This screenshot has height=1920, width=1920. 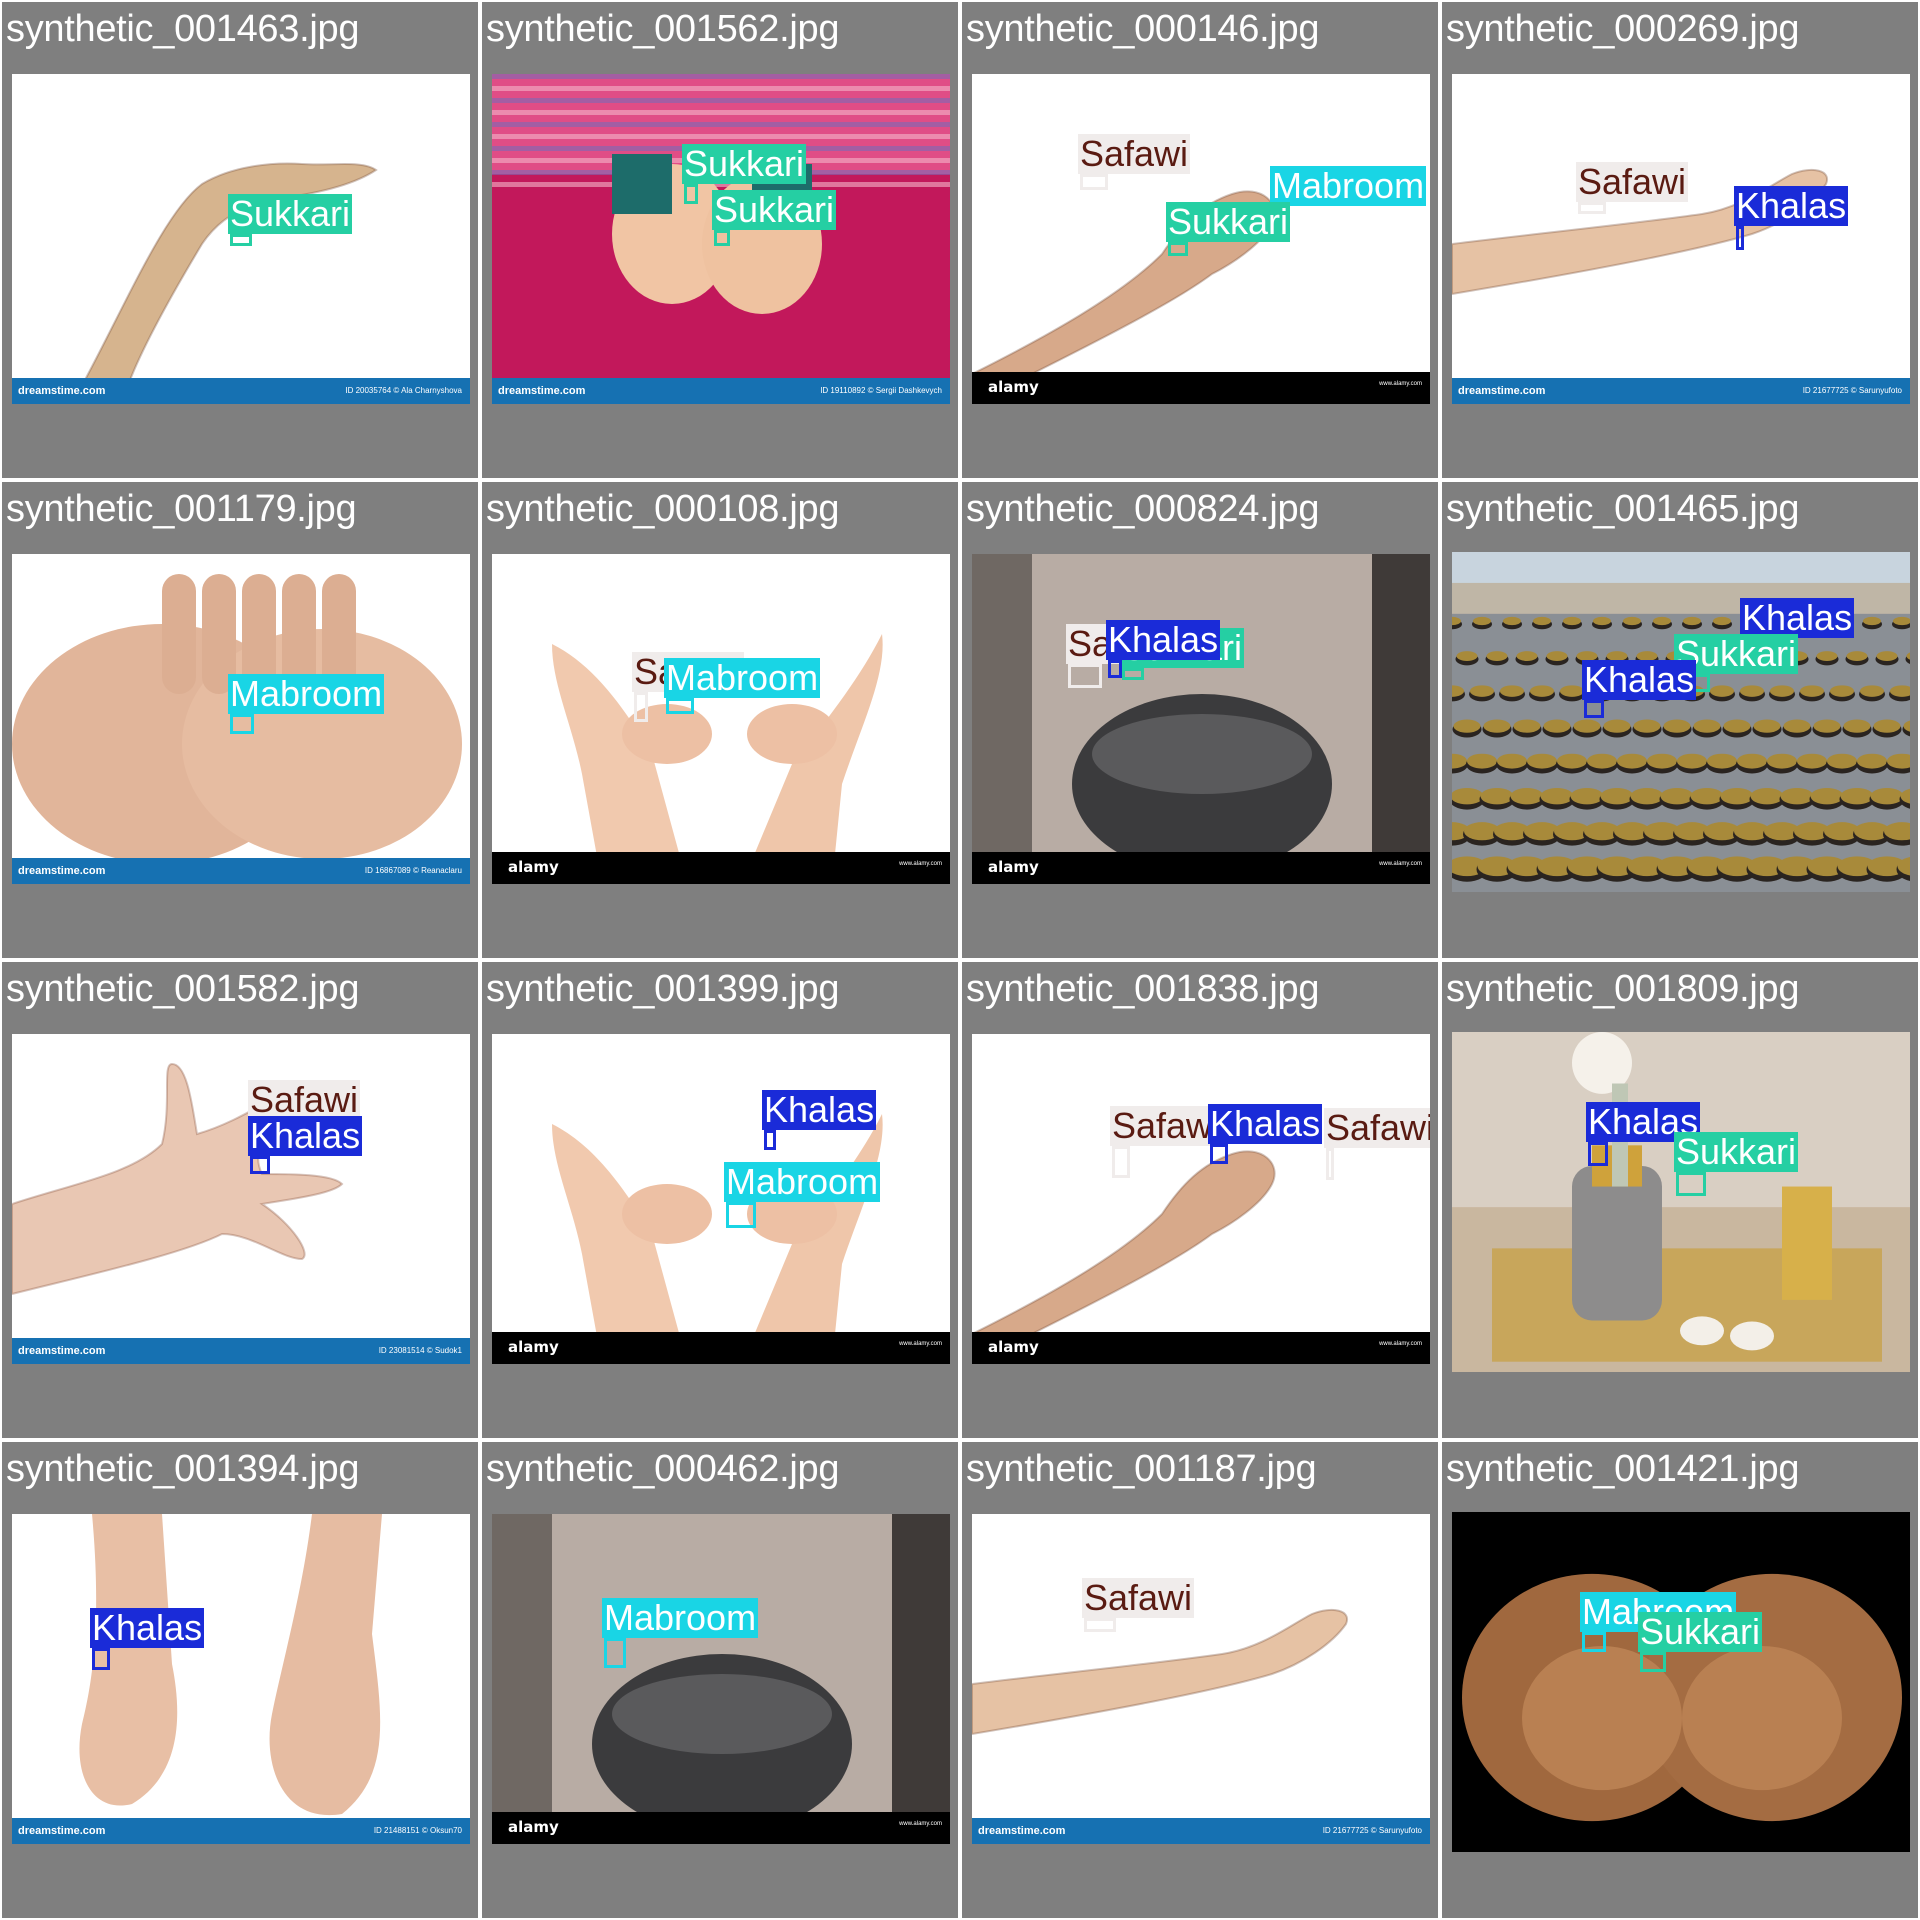 I want to click on tile-filename: synthetic_001399.jpg, so click(x=663, y=989).